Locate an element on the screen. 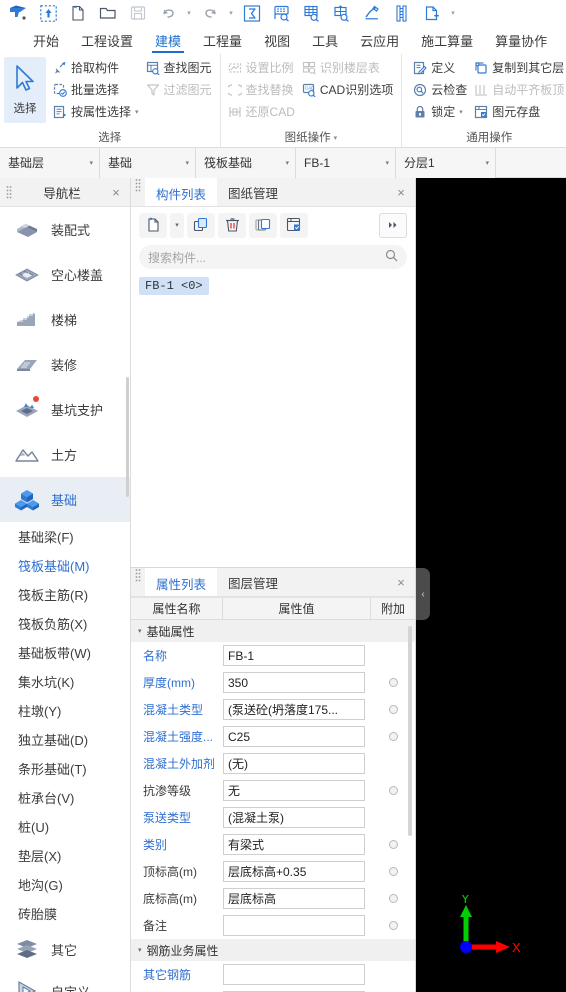  save-icon is located at coordinates (138, 13).